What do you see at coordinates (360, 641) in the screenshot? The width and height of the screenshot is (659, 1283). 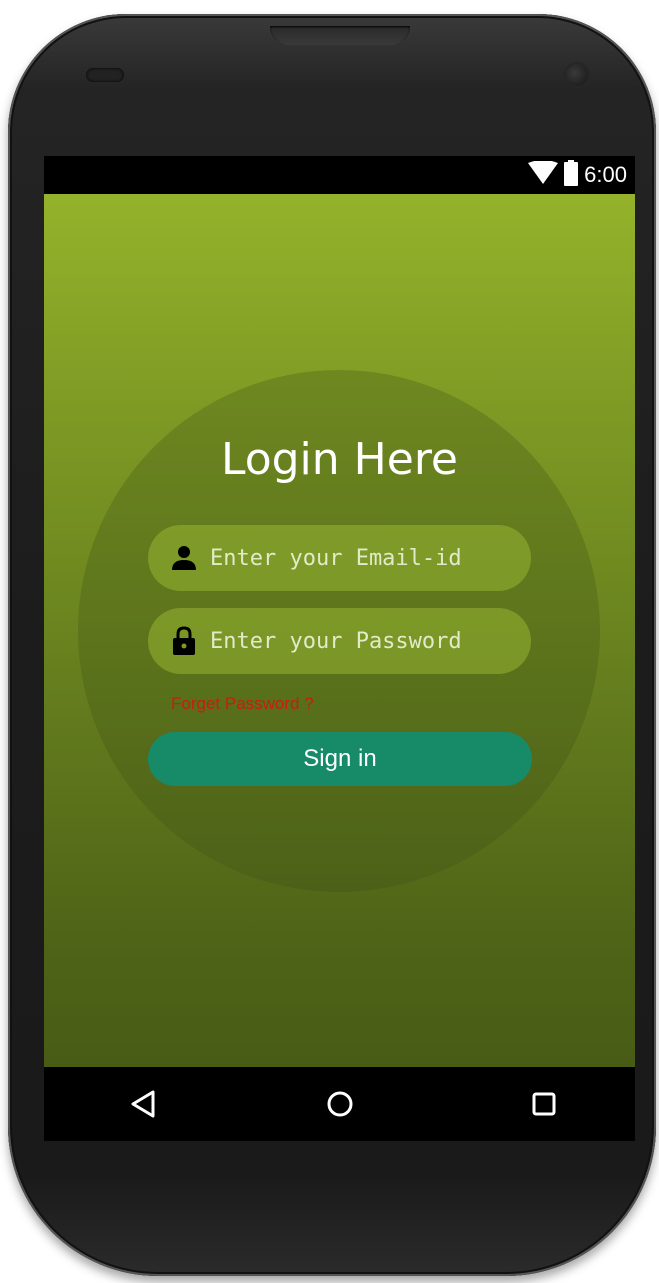 I see `password-input` at bounding box center [360, 641].